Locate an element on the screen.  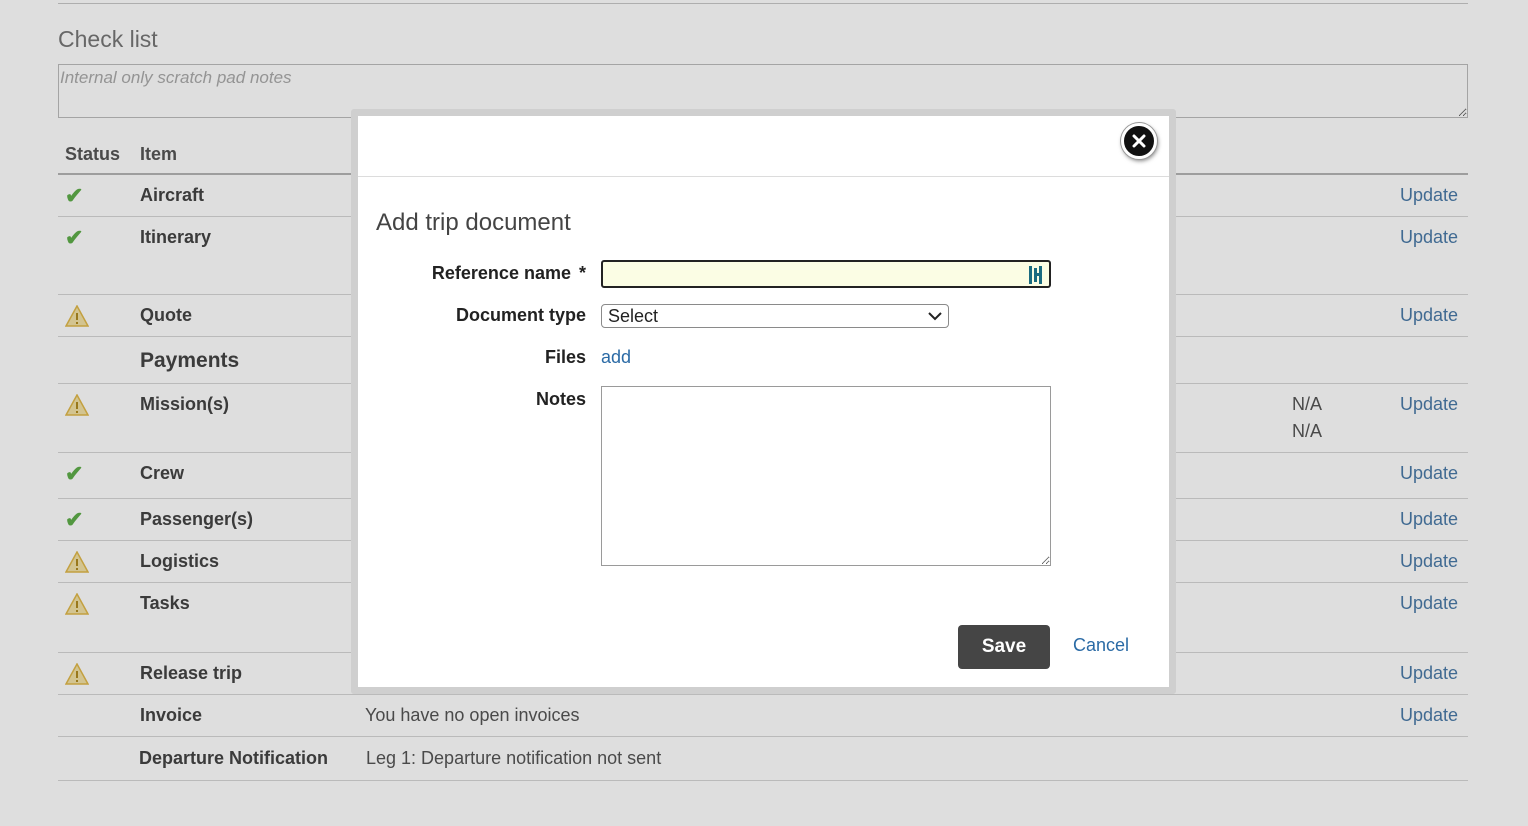
reference-name-input is located at coordinates (826, 274).